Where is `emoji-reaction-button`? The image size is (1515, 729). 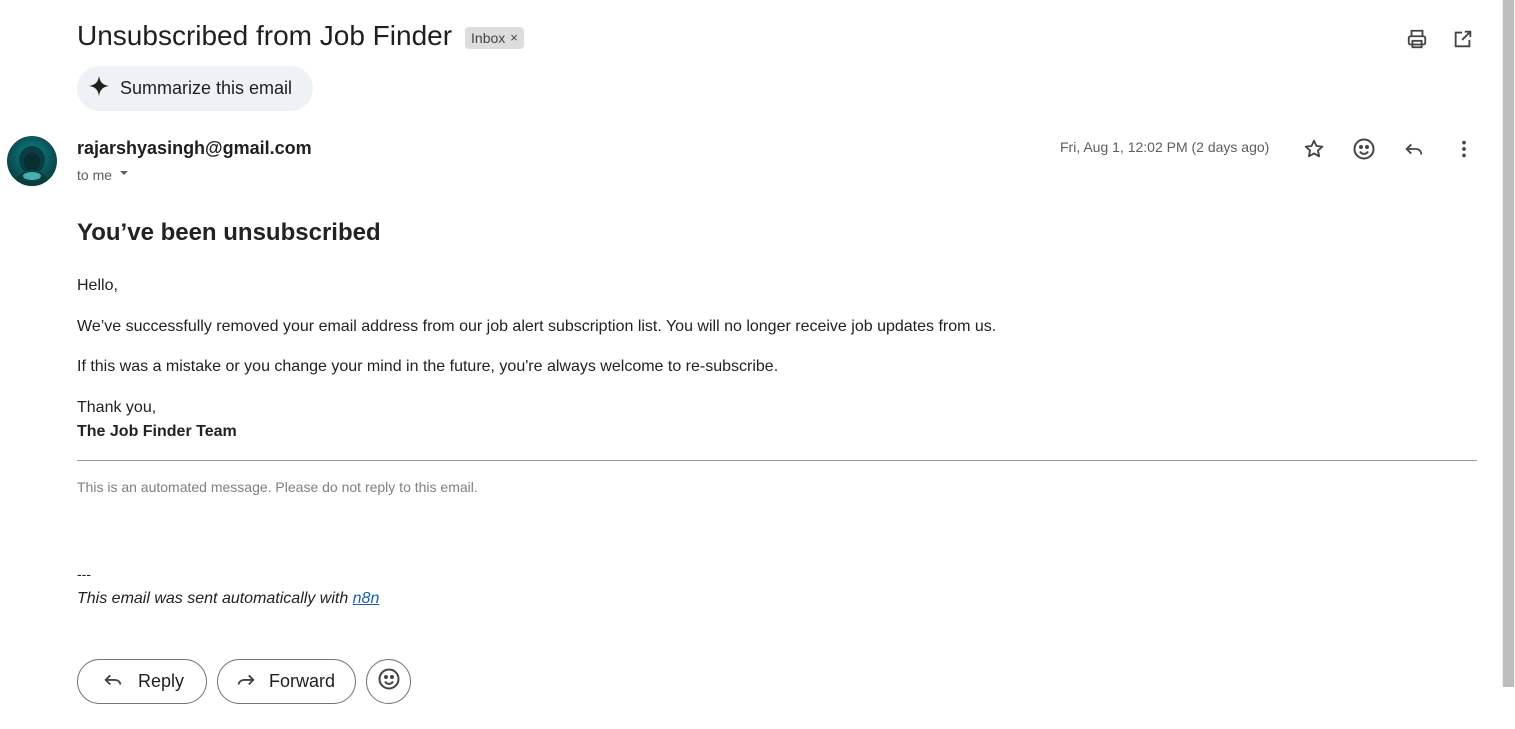 emoji-reaction-button is located at coordinates (388, 681).